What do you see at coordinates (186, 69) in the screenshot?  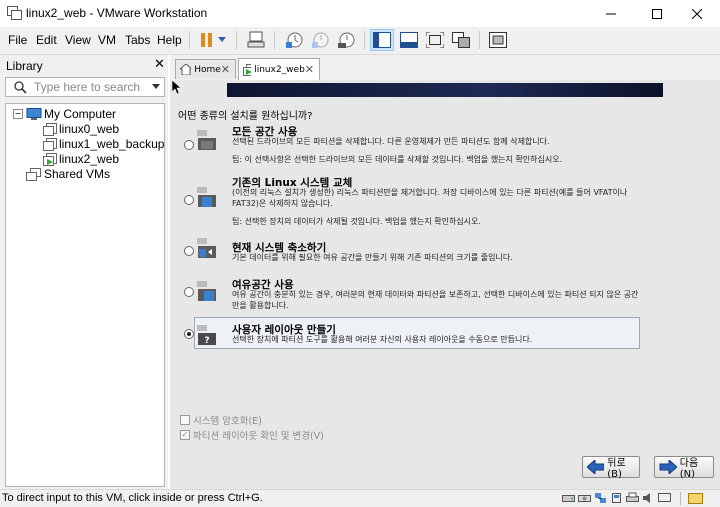 I see `home-icon` at bounding box center [186, 69].